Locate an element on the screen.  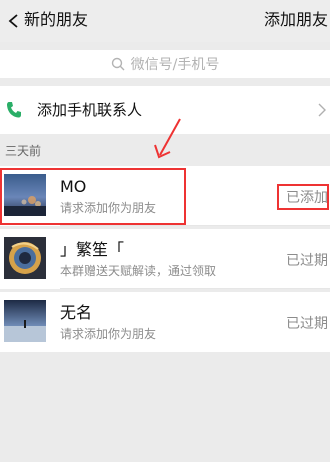
friend-name: 」繁笙「 is located at coordinates (92, 249).